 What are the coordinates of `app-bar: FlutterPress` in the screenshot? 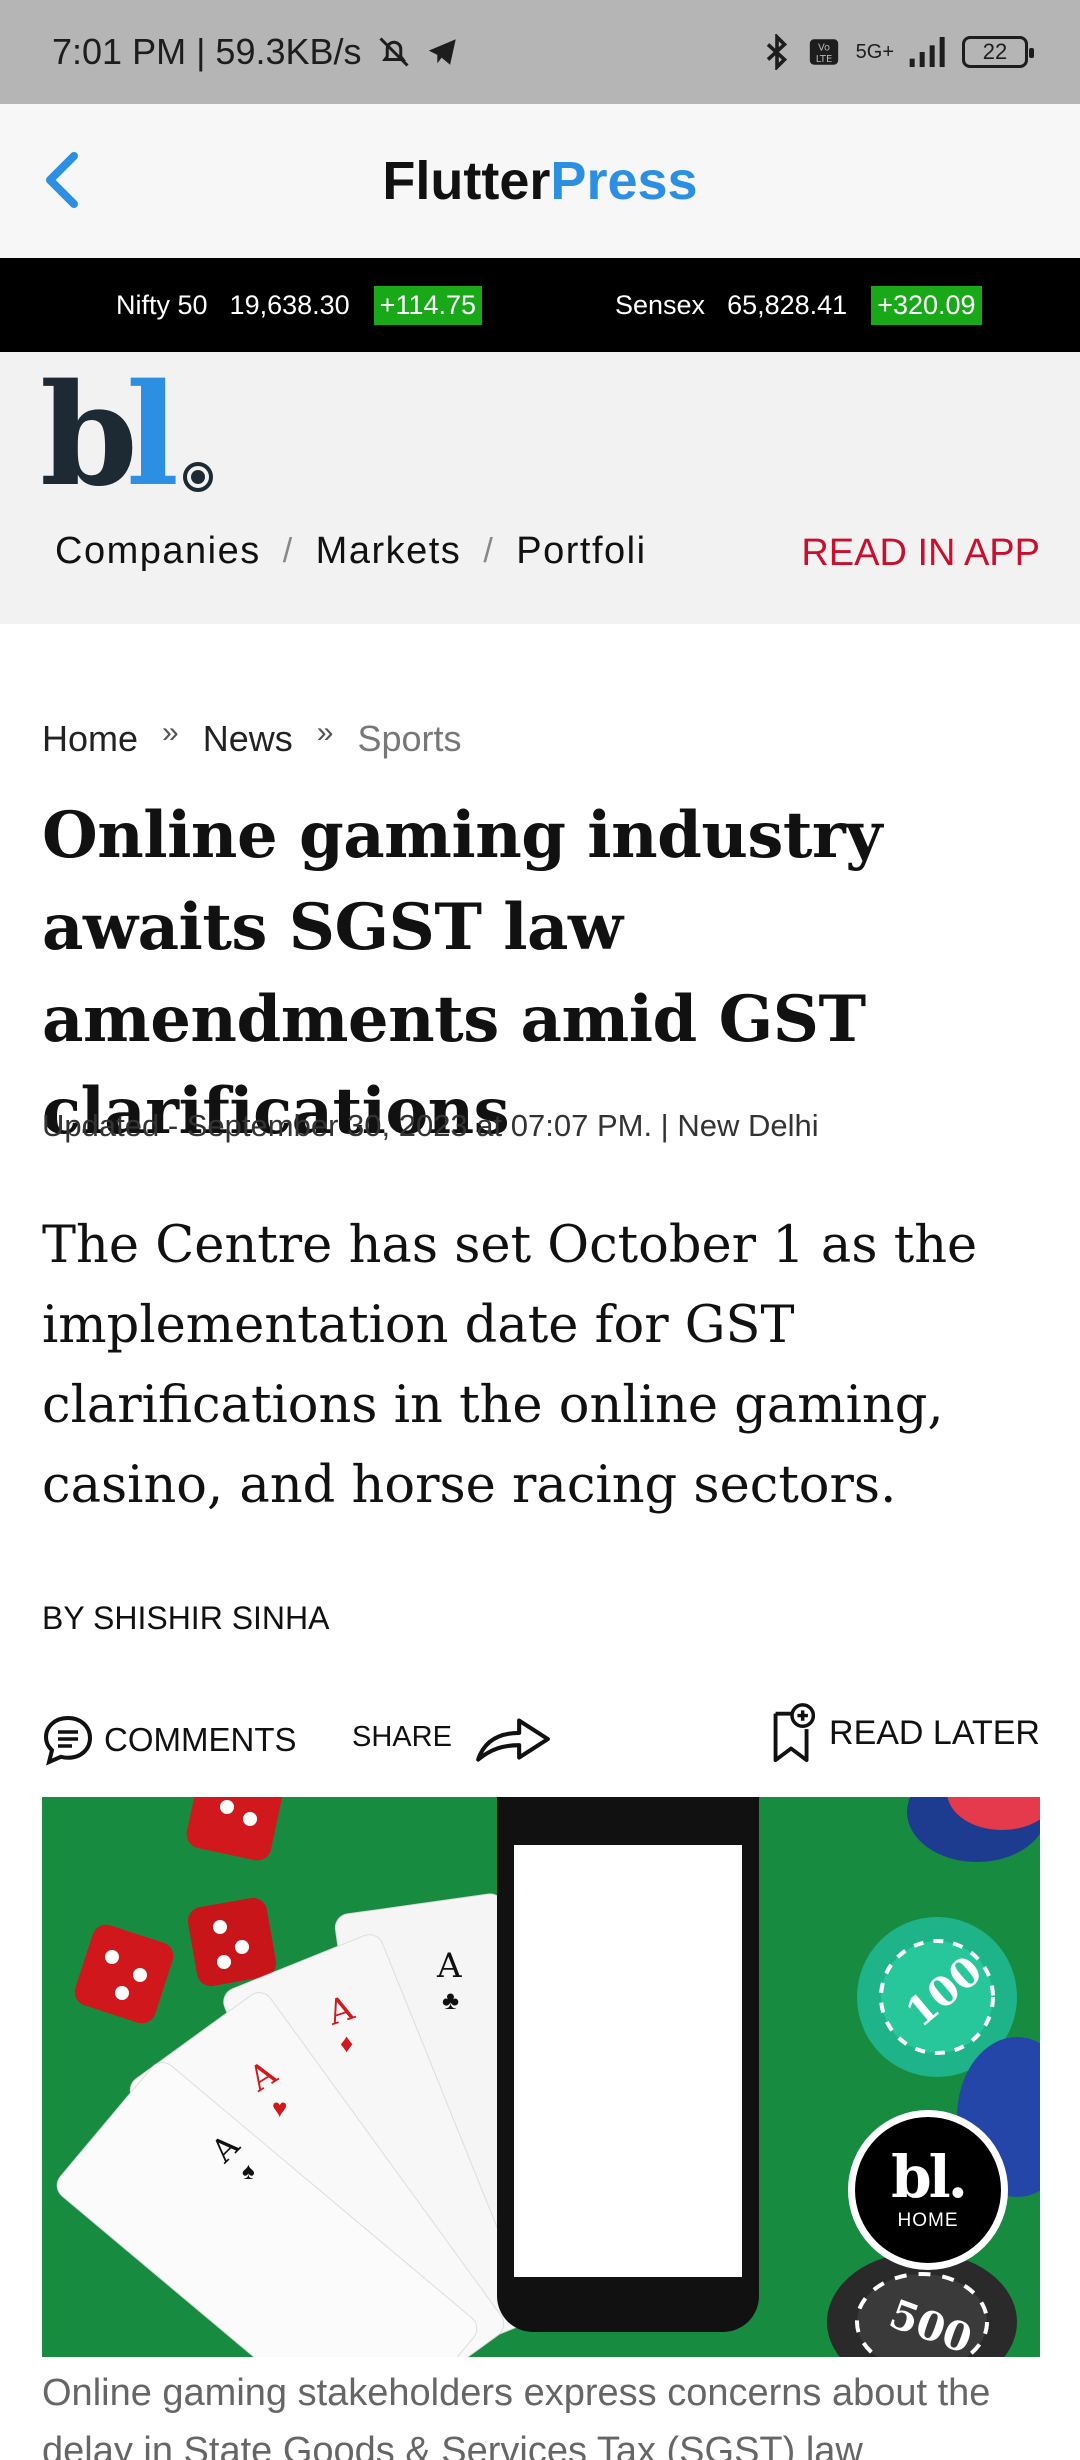 It's located at (540, 181).